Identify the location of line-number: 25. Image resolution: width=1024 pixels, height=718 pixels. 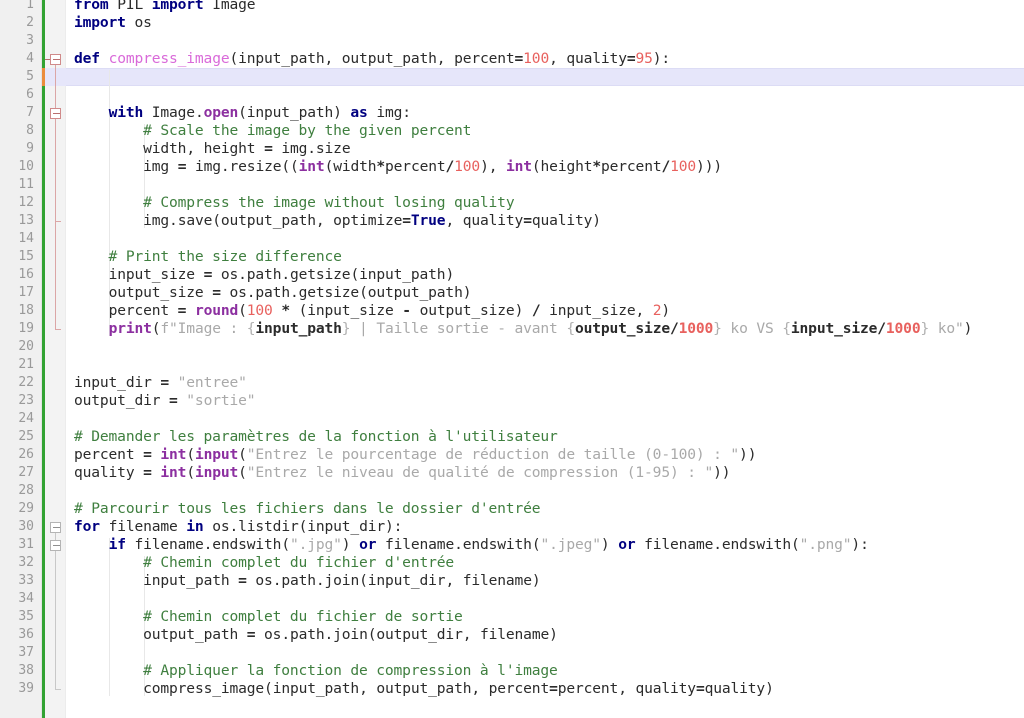
(26, 436).